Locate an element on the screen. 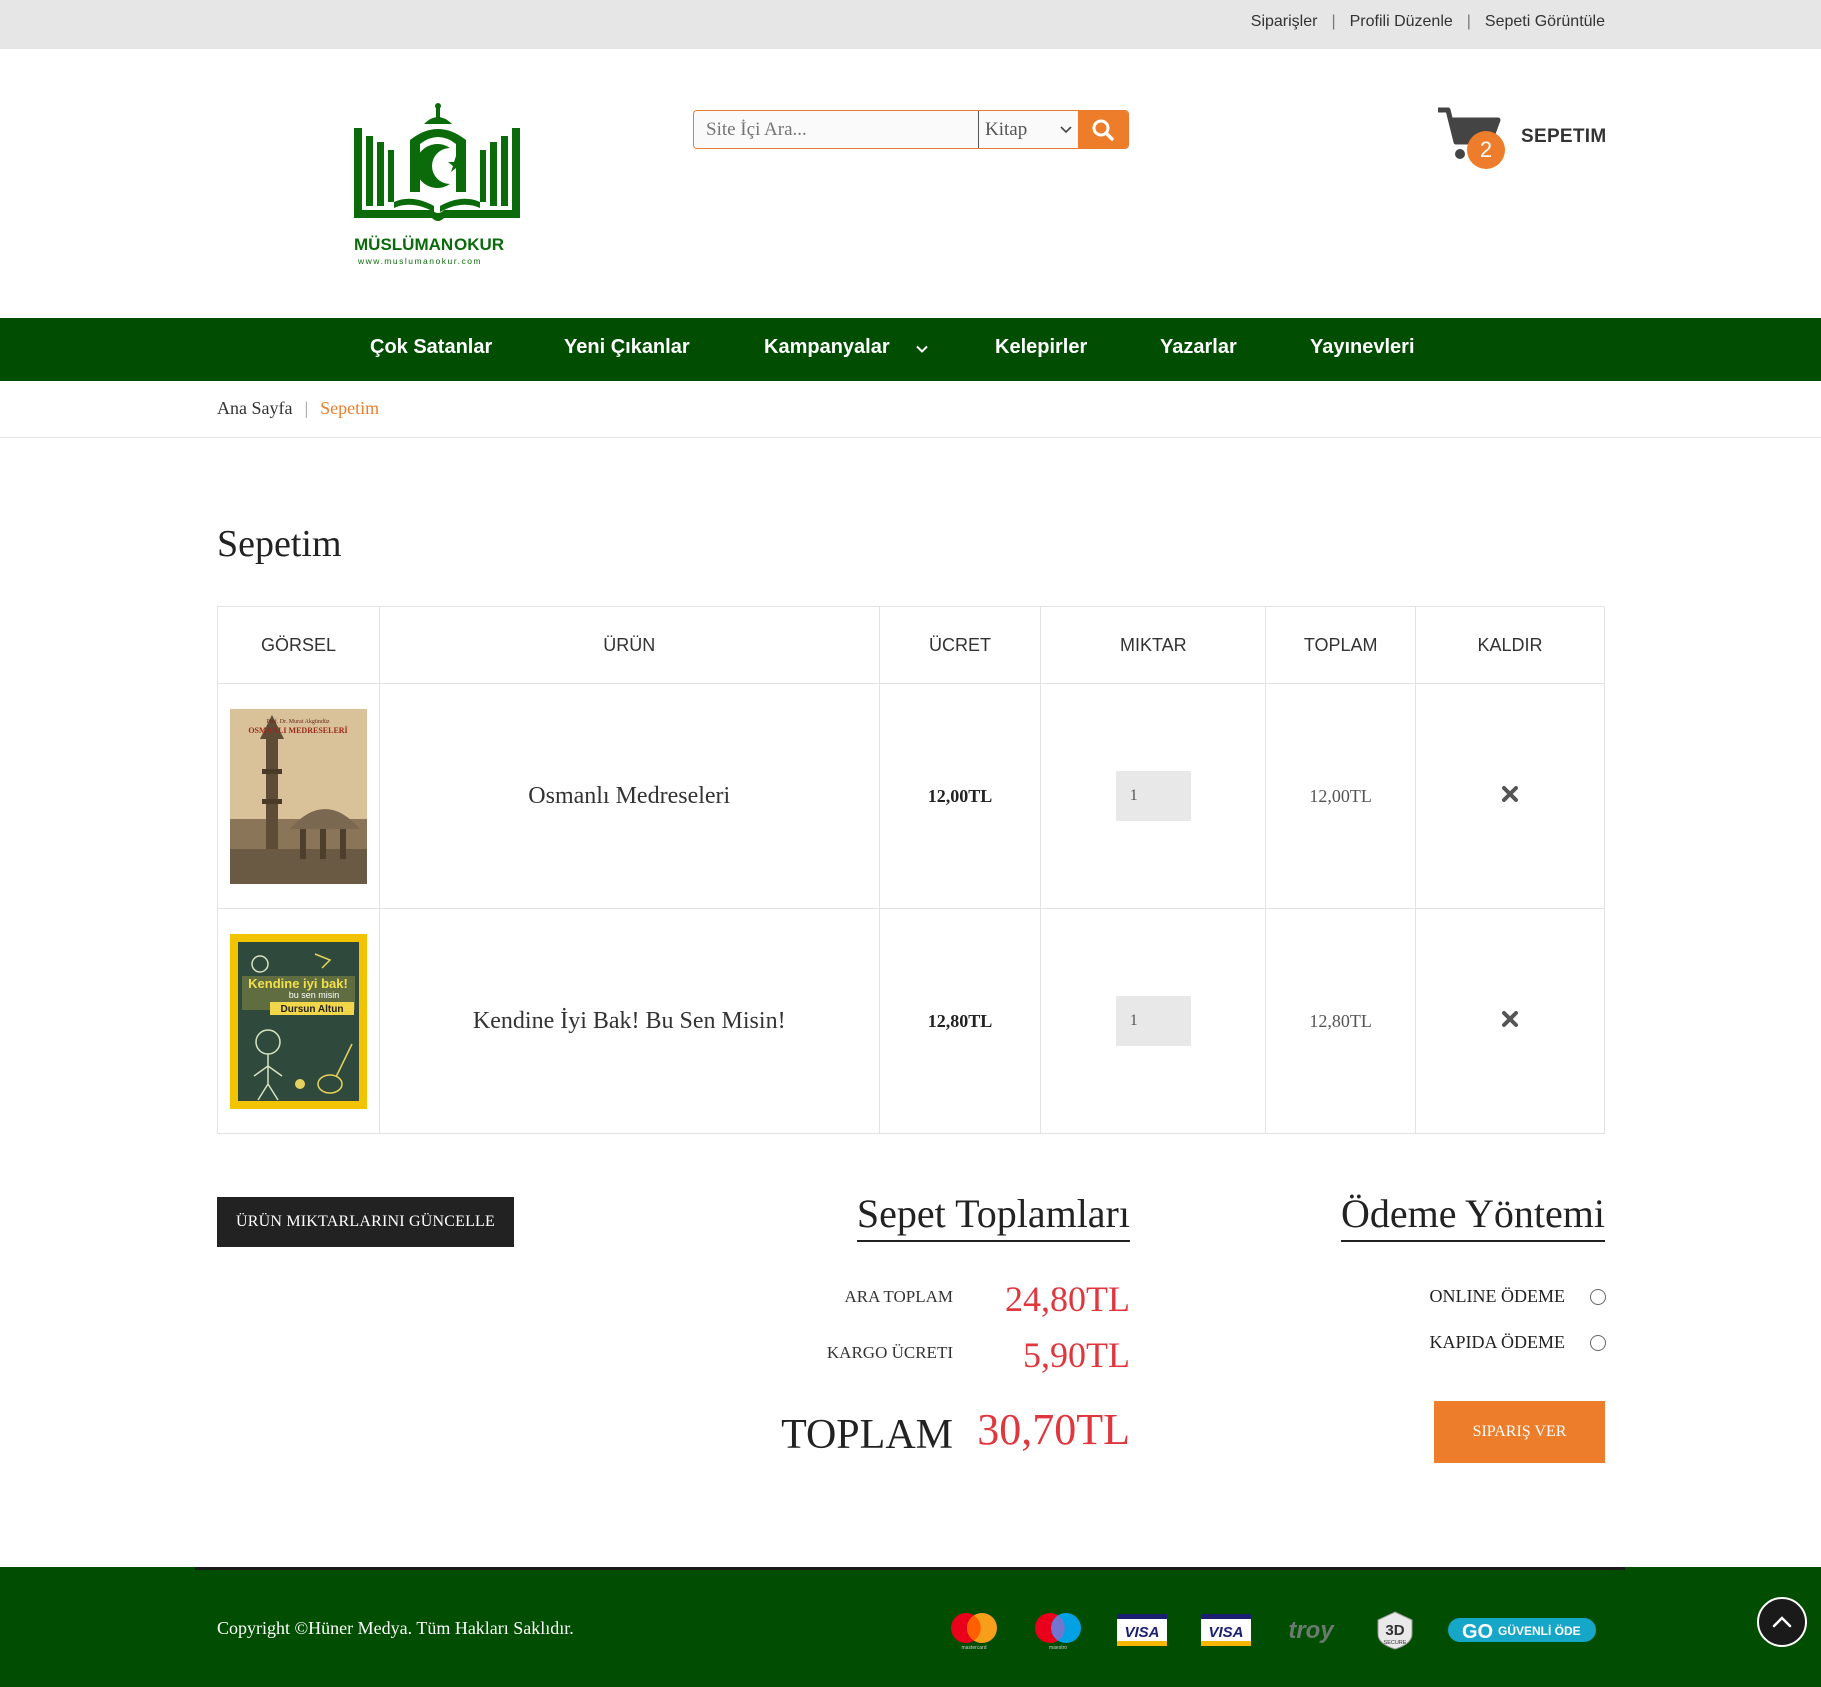 The height and width of the screenshot is (1687, 1821). cover-author: Prof. Dr. Murat Akgündüz is located at coordinates (297, 721).